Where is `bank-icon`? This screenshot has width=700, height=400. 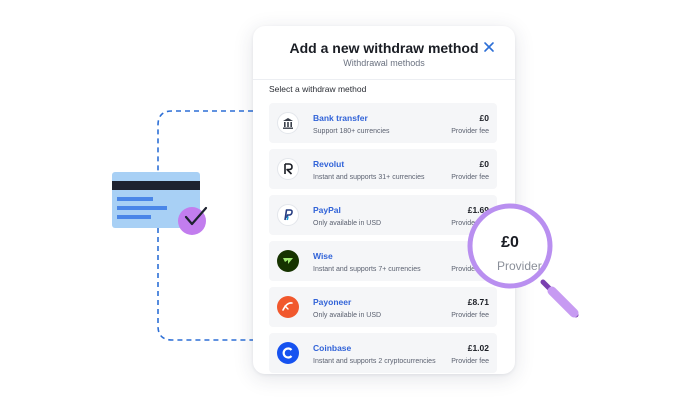
bank-icon is located at coordinates (288, 123).